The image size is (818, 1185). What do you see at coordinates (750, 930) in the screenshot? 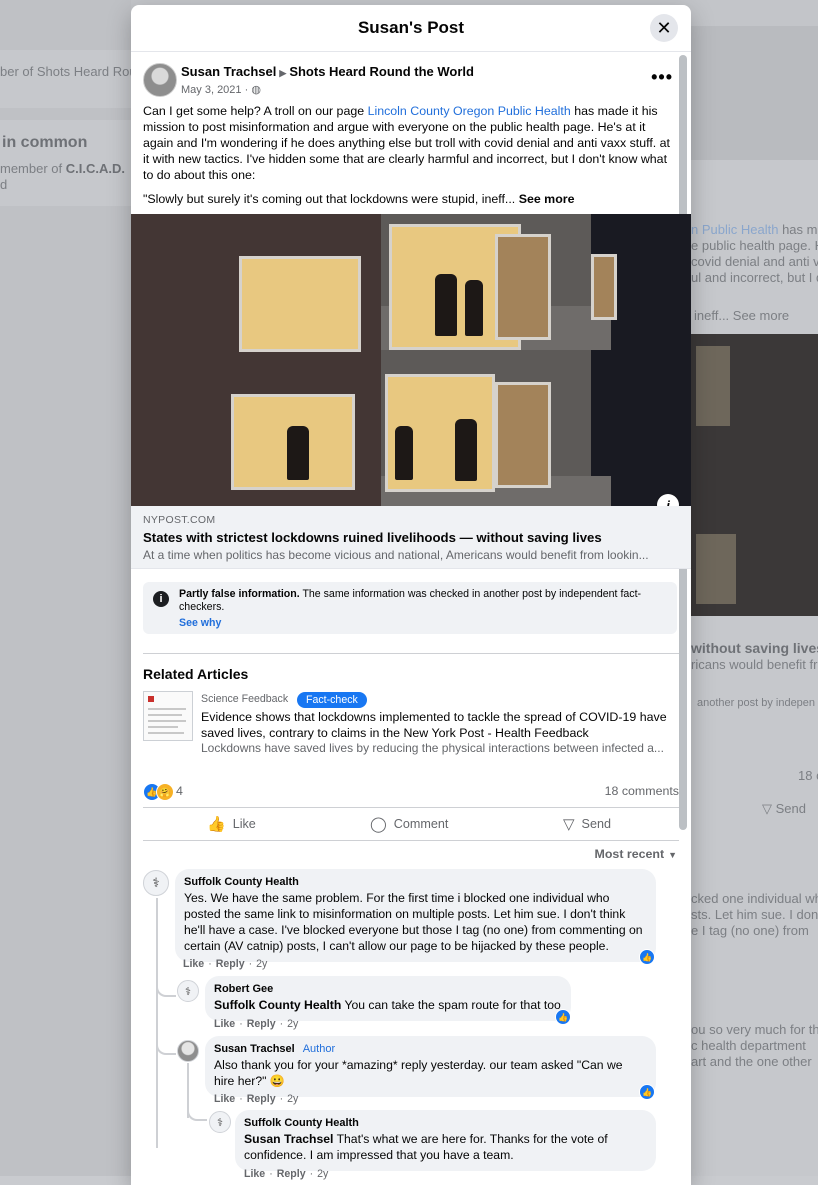
I see `background-text: e I tag (no one) from` at bounding box center [750, 930].